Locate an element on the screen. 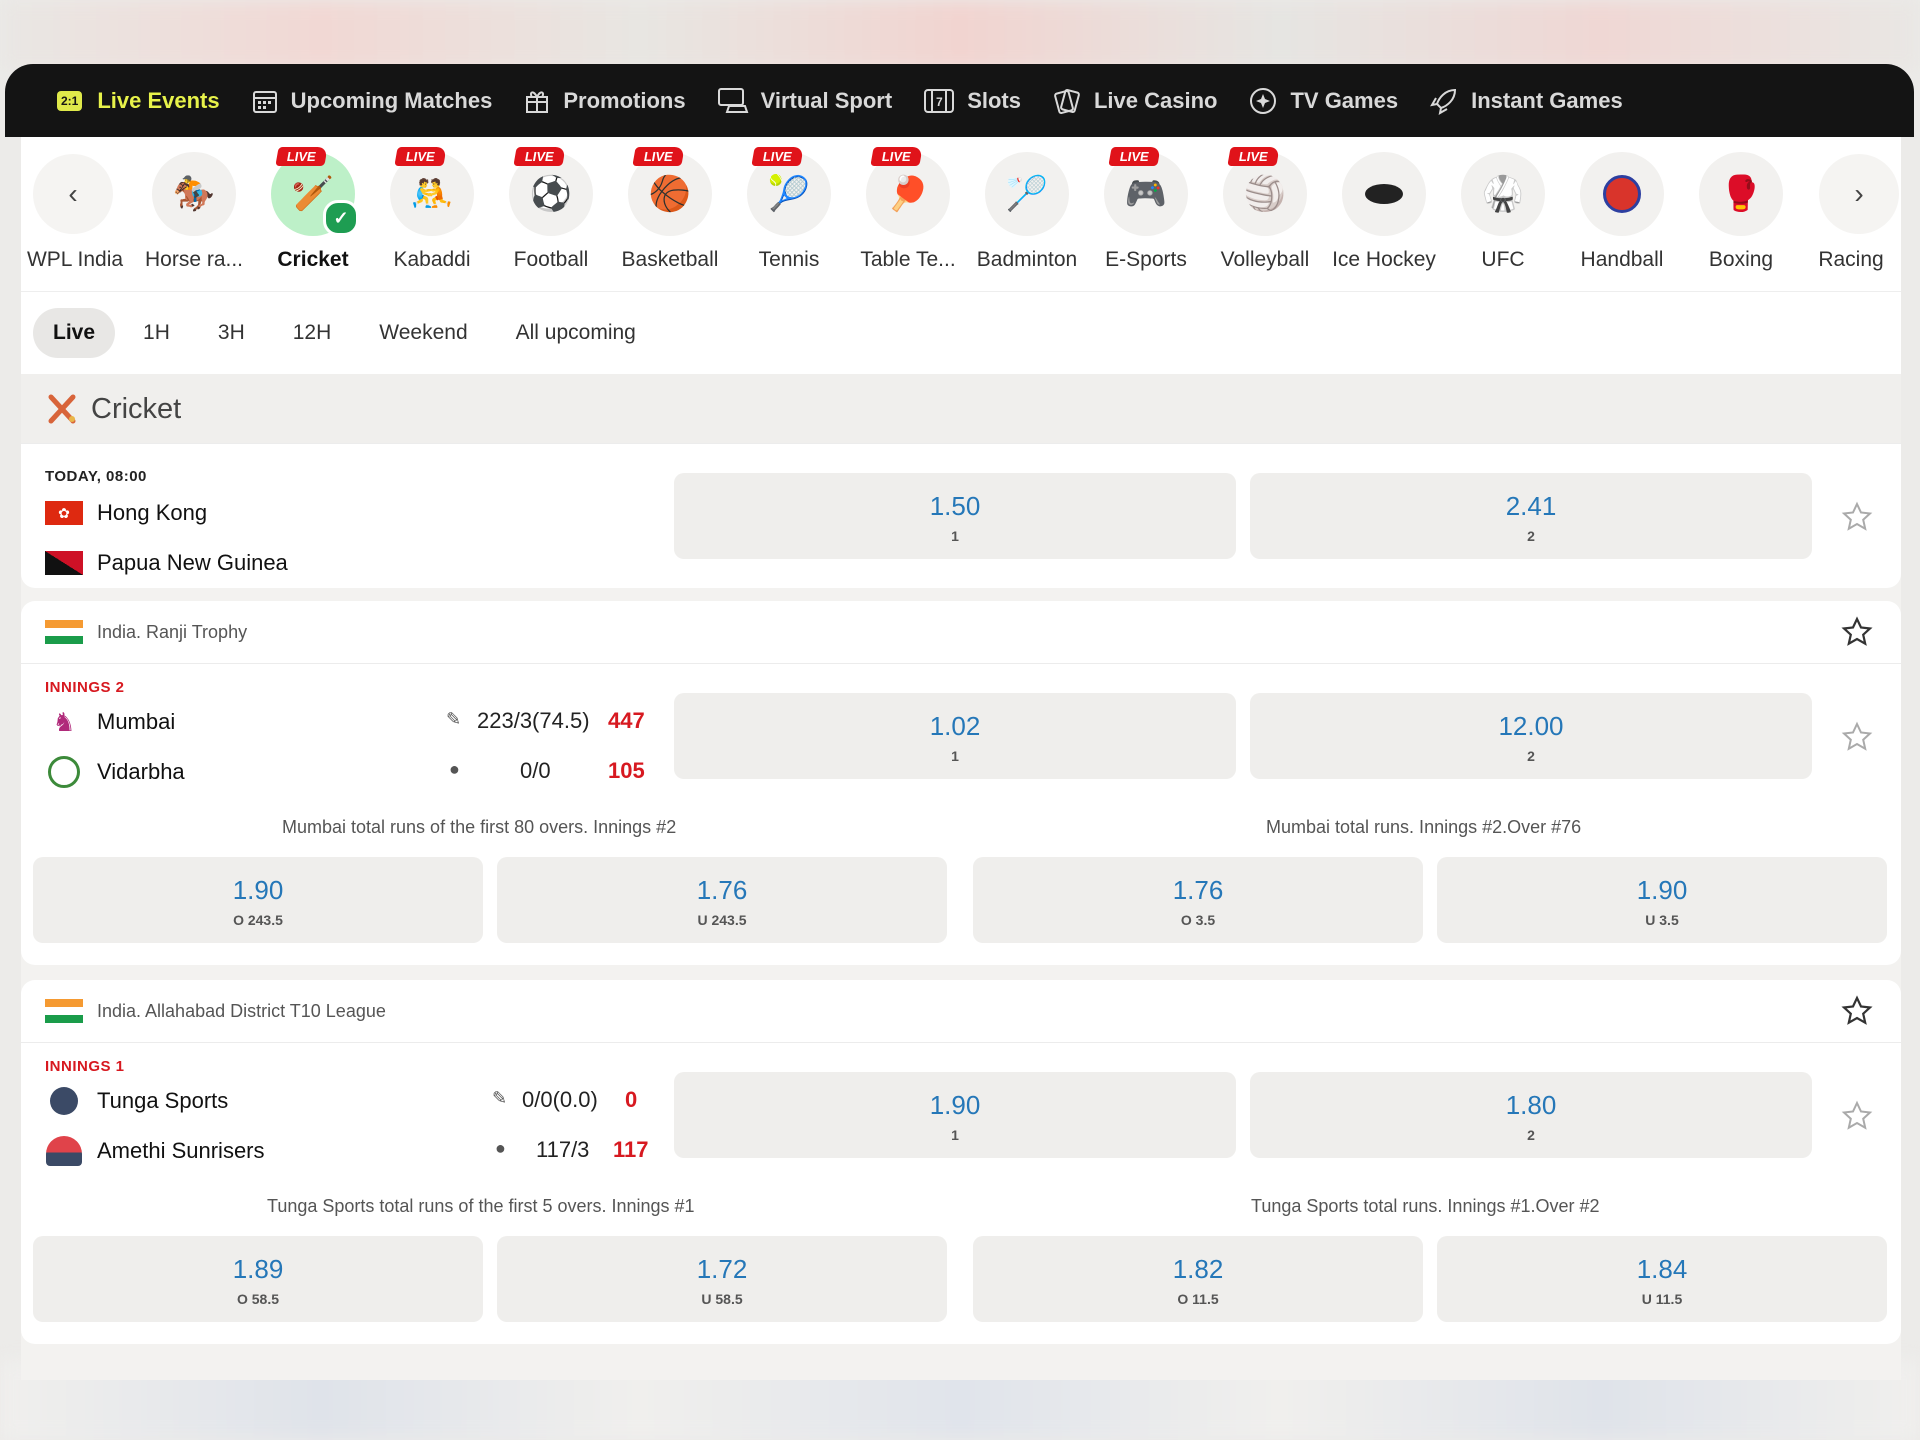 The image size is (1920, 1440). odds-label: O 11.5 is located at coordinates (1198, 1299).